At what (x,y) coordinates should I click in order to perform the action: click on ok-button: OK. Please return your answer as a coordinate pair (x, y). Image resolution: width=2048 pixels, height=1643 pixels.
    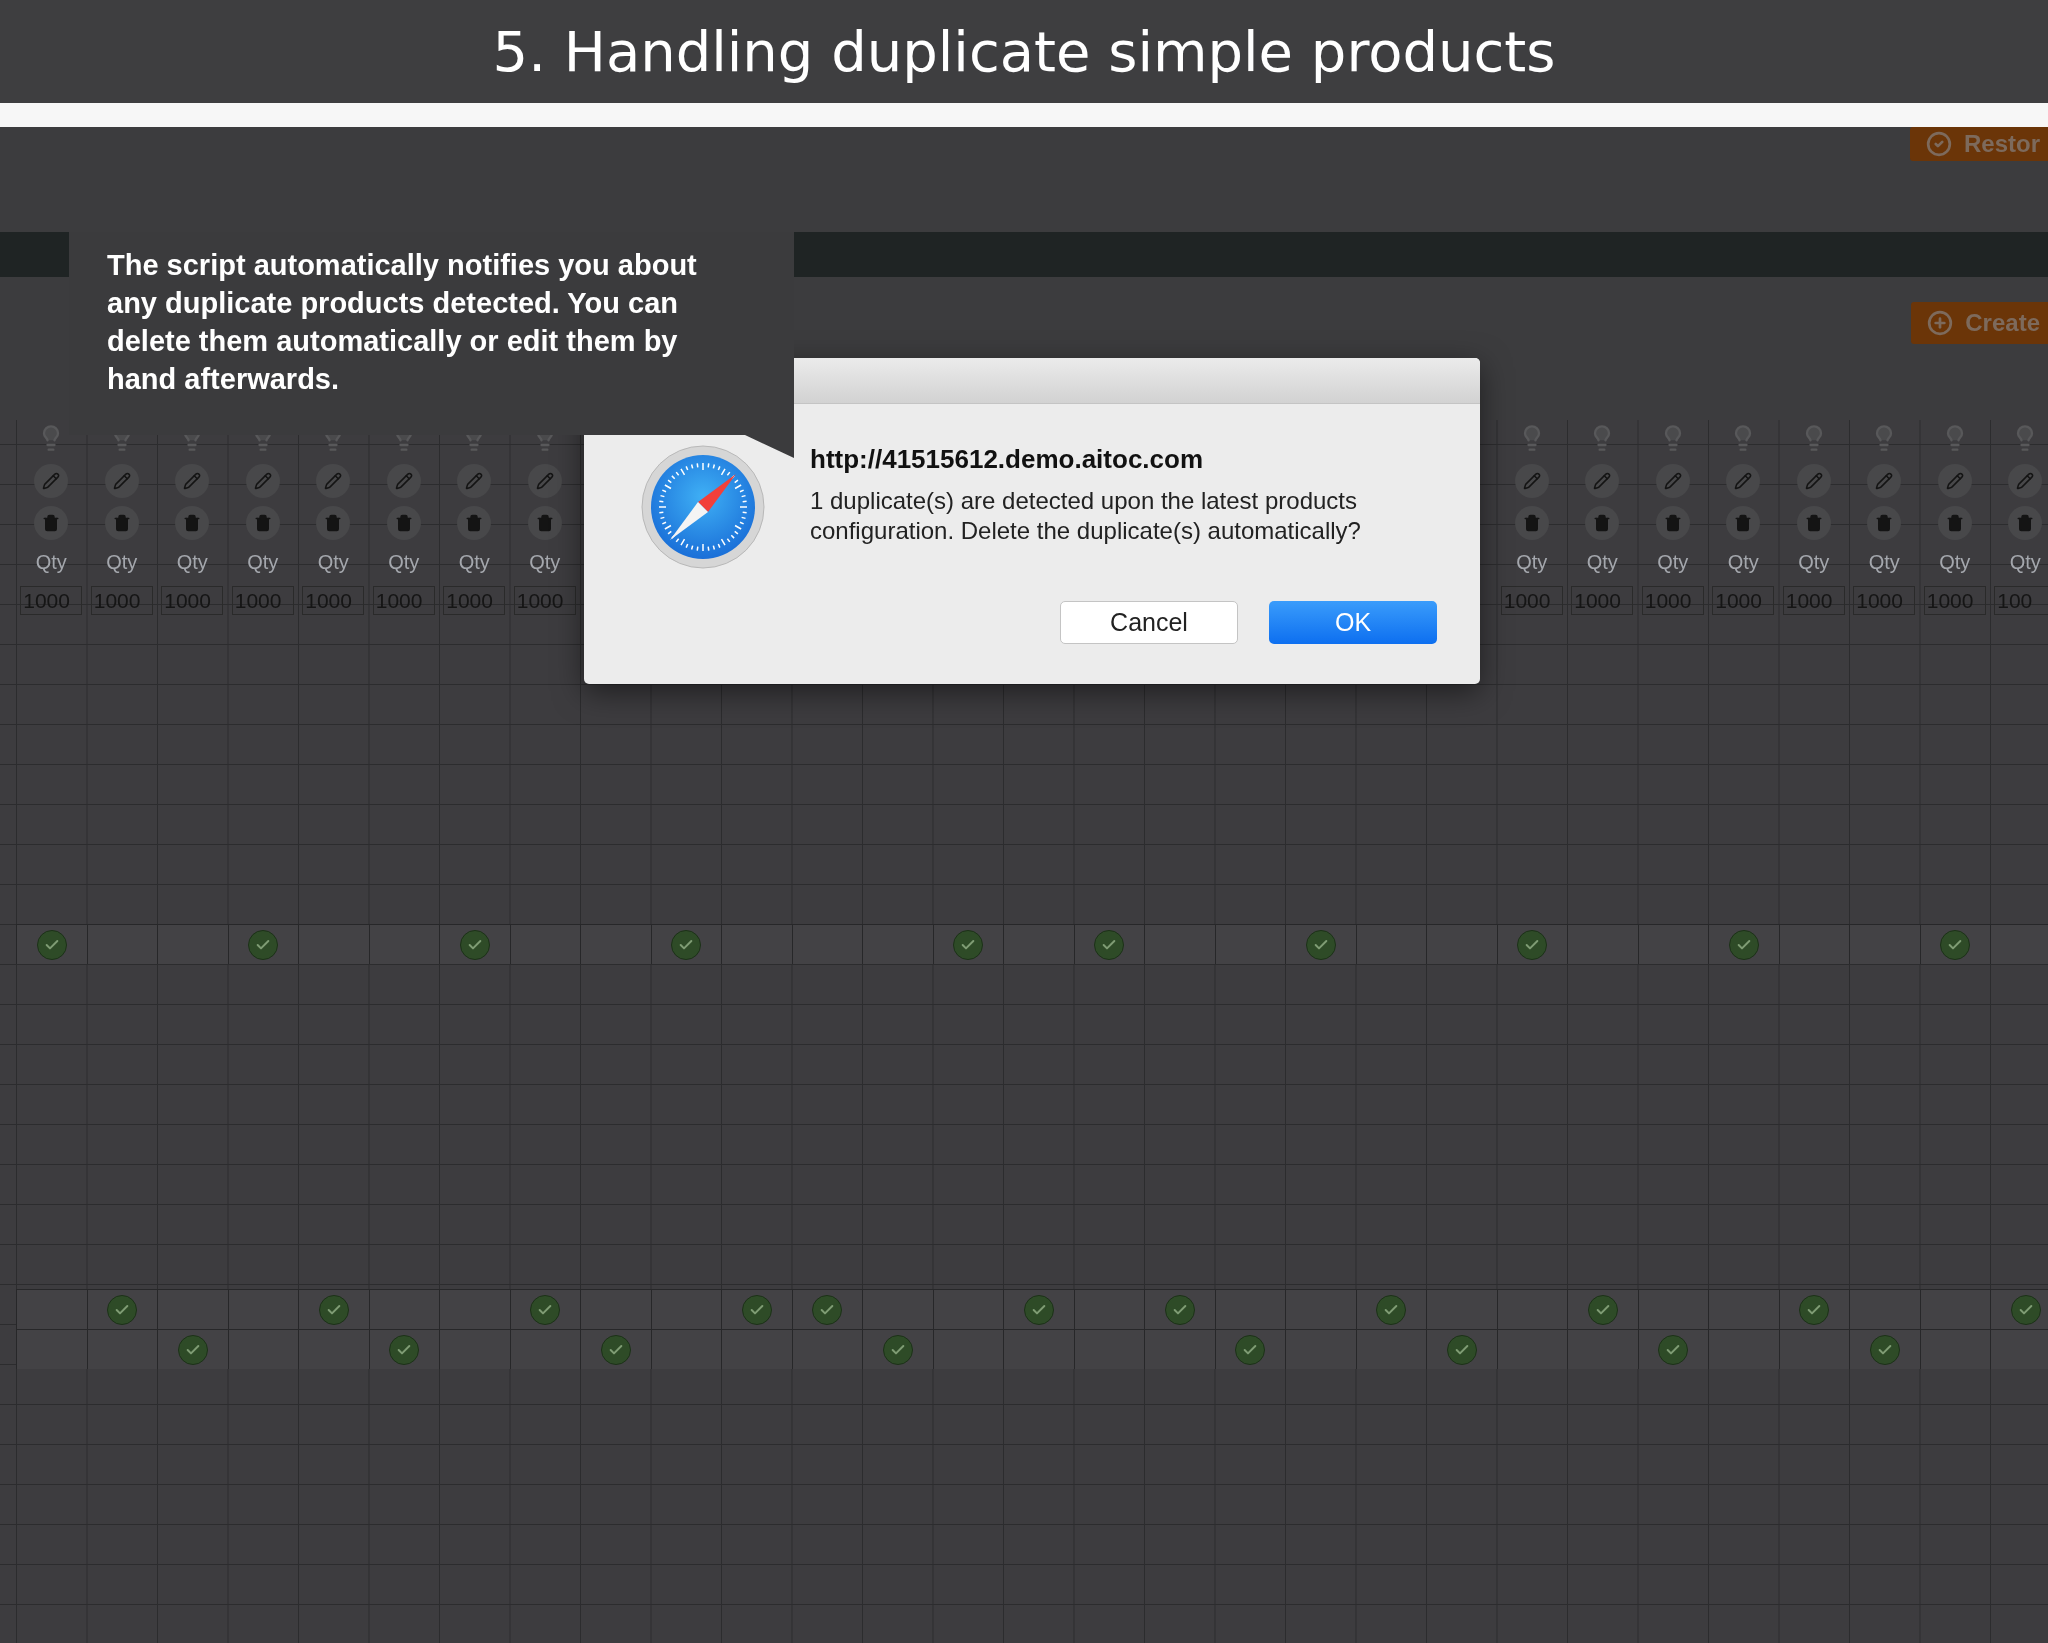
    Looking at the image, I should click on (1353, 622).